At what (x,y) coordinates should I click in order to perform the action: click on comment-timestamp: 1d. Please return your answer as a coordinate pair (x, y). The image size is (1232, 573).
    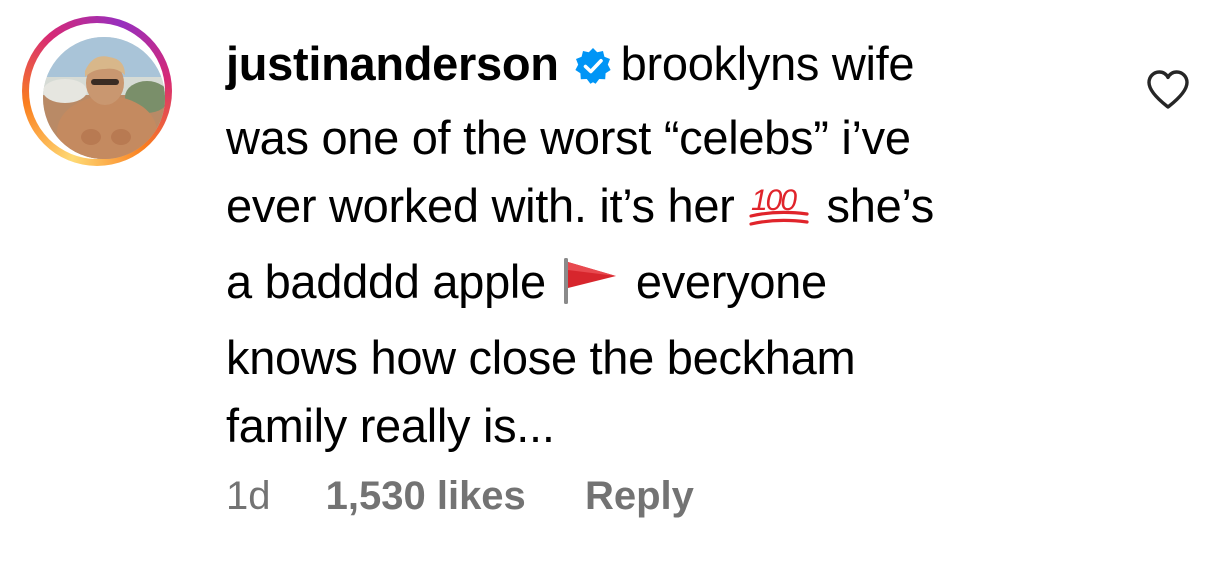
    Looking at the image, I should click on (248, 496).